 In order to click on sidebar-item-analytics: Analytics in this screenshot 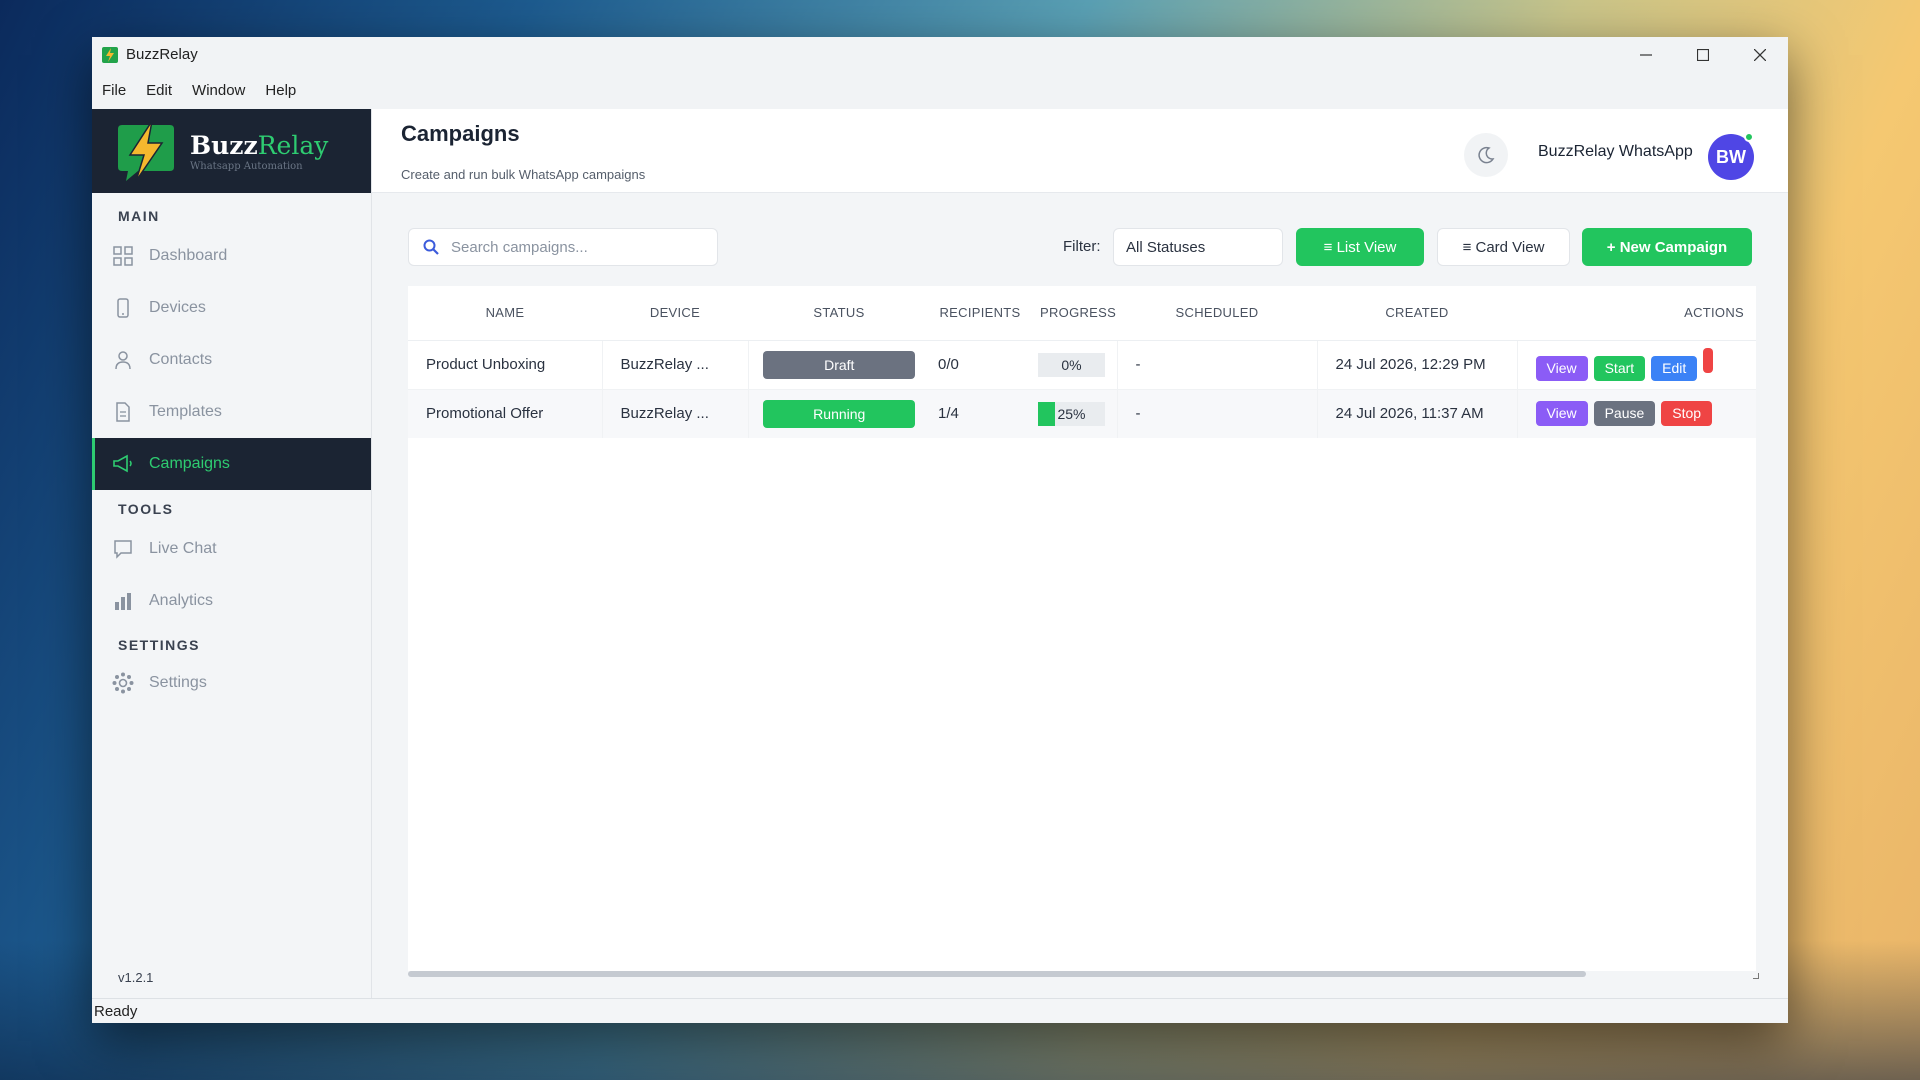, I will do `click(231, 601)`.